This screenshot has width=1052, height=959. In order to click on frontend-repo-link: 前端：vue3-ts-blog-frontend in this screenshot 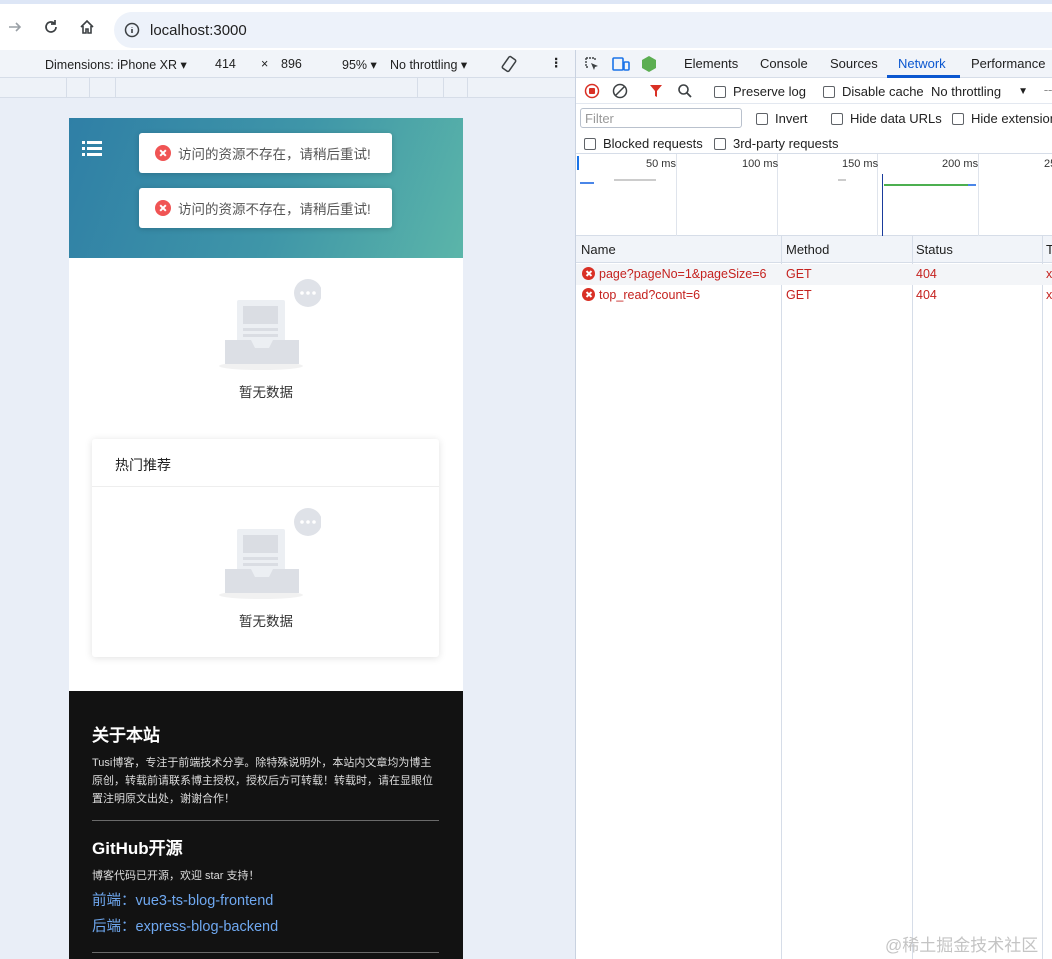, I will do `click(182, 899)`.